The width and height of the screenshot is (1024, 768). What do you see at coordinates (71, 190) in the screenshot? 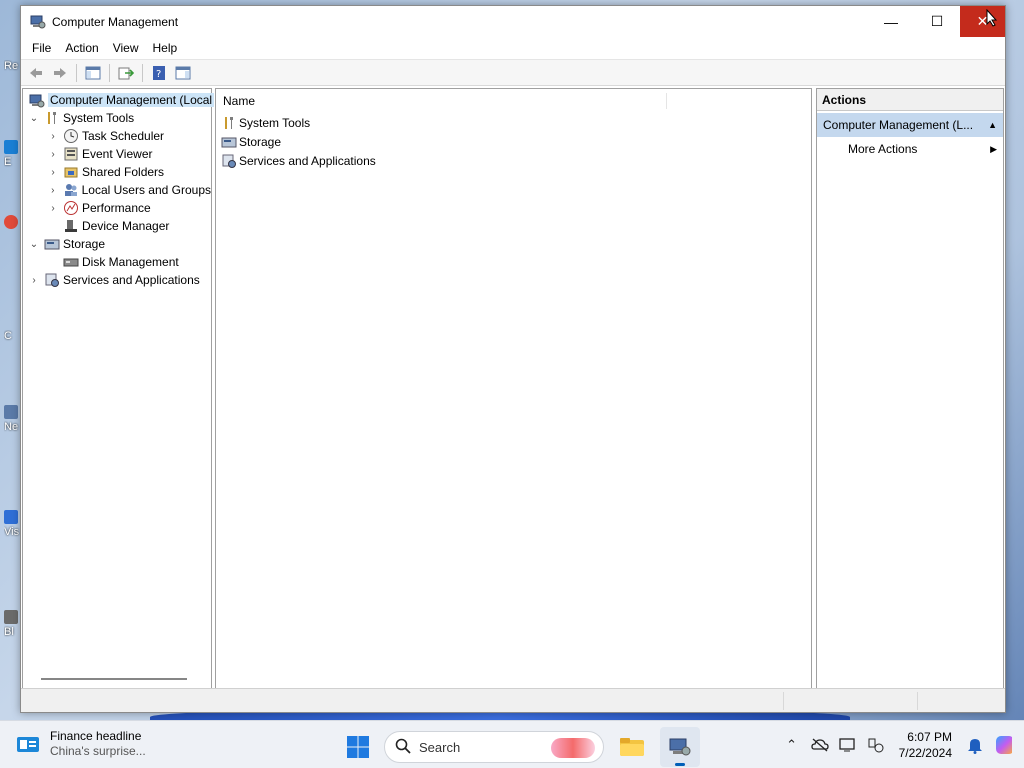
I see `users-icon` at bounding box center [71, 190].